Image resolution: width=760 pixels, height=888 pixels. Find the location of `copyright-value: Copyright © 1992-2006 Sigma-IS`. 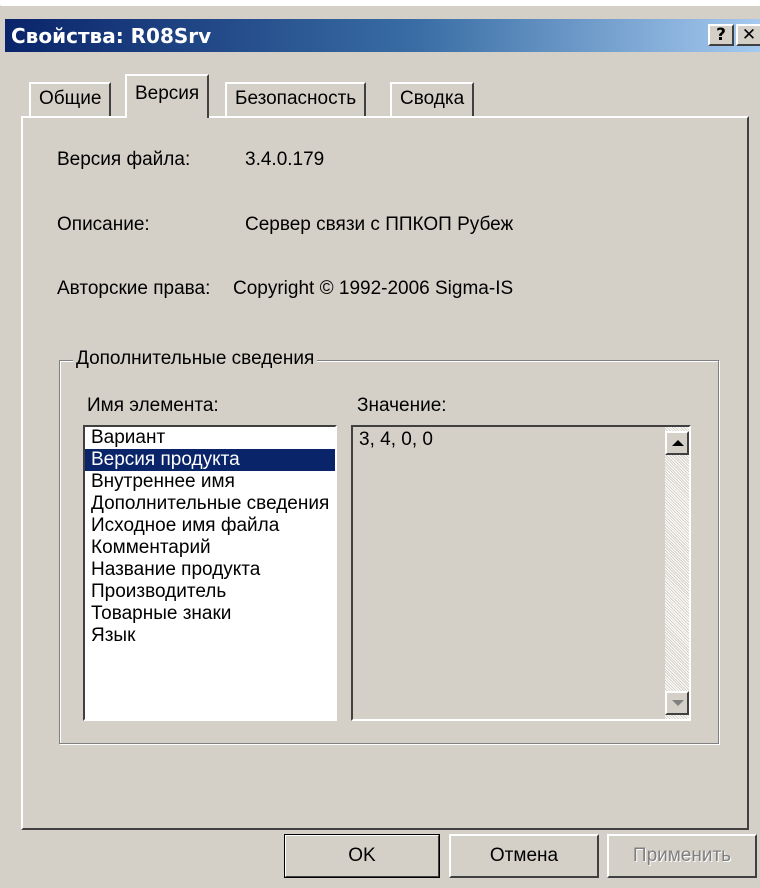

copyright-value: Copyright © 1992-2006 Sigma-IS is located at coordinates (373, 288).